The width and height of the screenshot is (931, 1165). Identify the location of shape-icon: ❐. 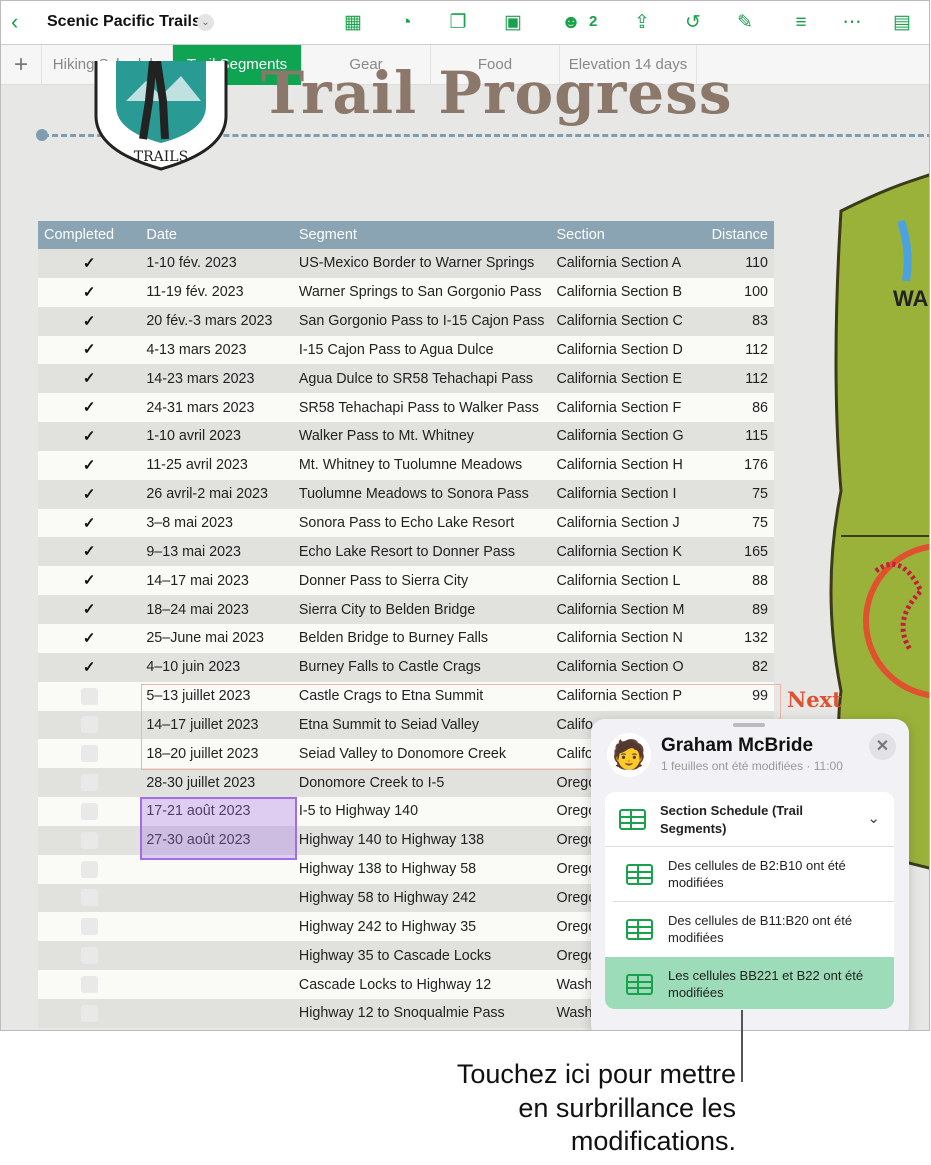
(458, 23).